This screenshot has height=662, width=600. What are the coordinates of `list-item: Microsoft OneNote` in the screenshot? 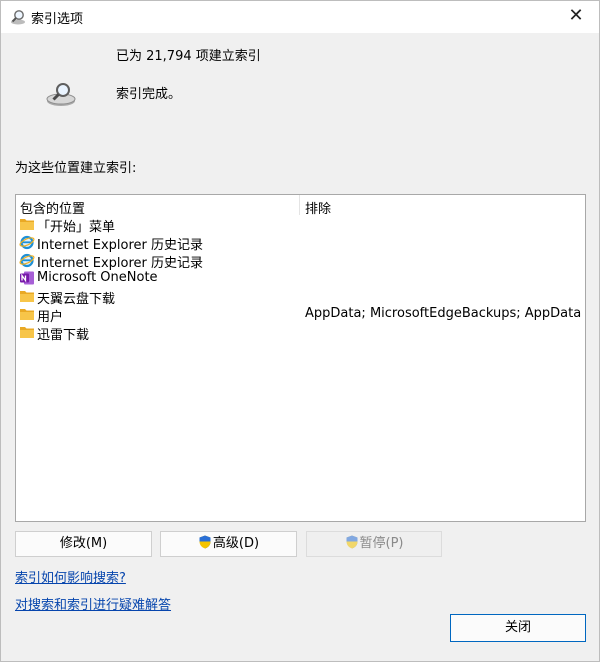 It's located at (300, 278).